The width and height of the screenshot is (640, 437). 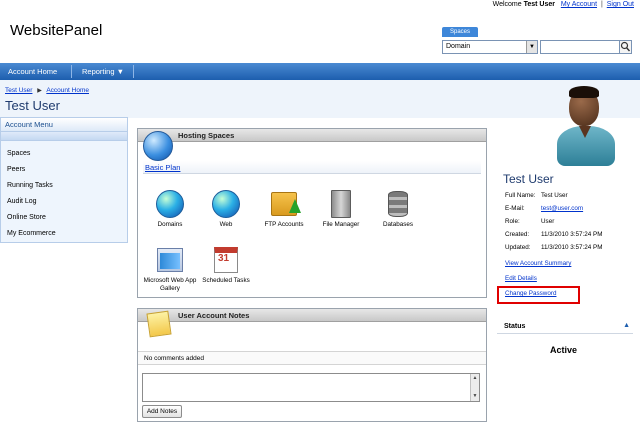 What do you see at coordinates (103, 71) in the screenshot?
I see `nav-reporting: Reporting ▼` at bounding box center [103, 71].